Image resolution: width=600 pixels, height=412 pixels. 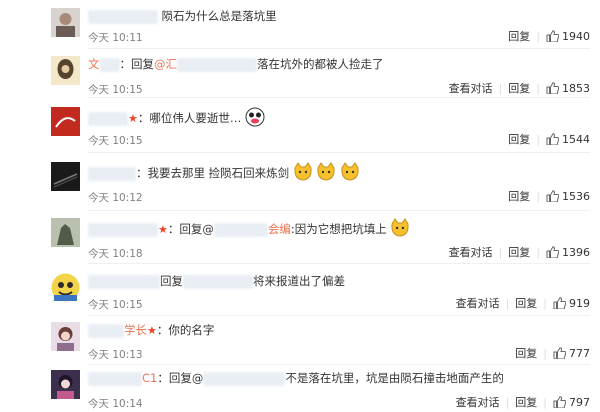 I want to click on comment-text: ：我要去那里 捡陨石回来炼剑, so click(x=213, y=173).